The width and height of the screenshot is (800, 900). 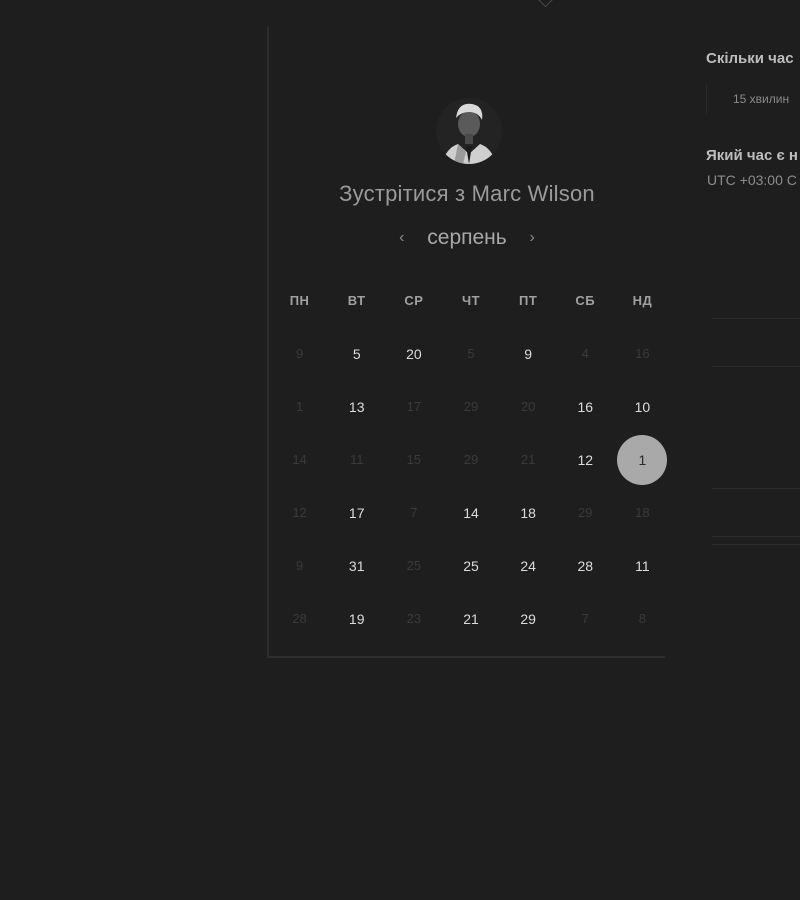 What do you see at coordinates (356, 566) in the screenshot?
I see `calendar-day-available: 31` at bounding box center [356, 566].